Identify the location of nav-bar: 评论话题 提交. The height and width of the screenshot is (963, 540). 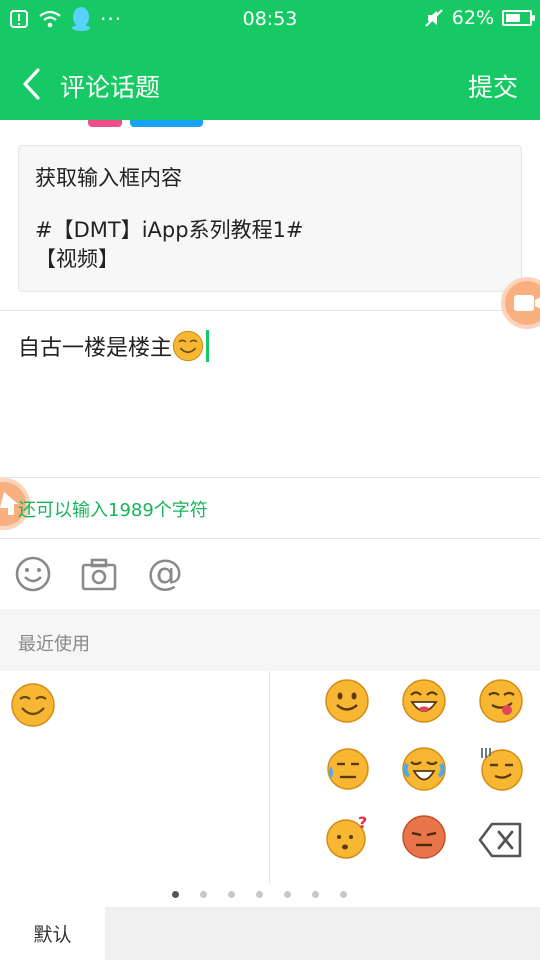
(270, 84).